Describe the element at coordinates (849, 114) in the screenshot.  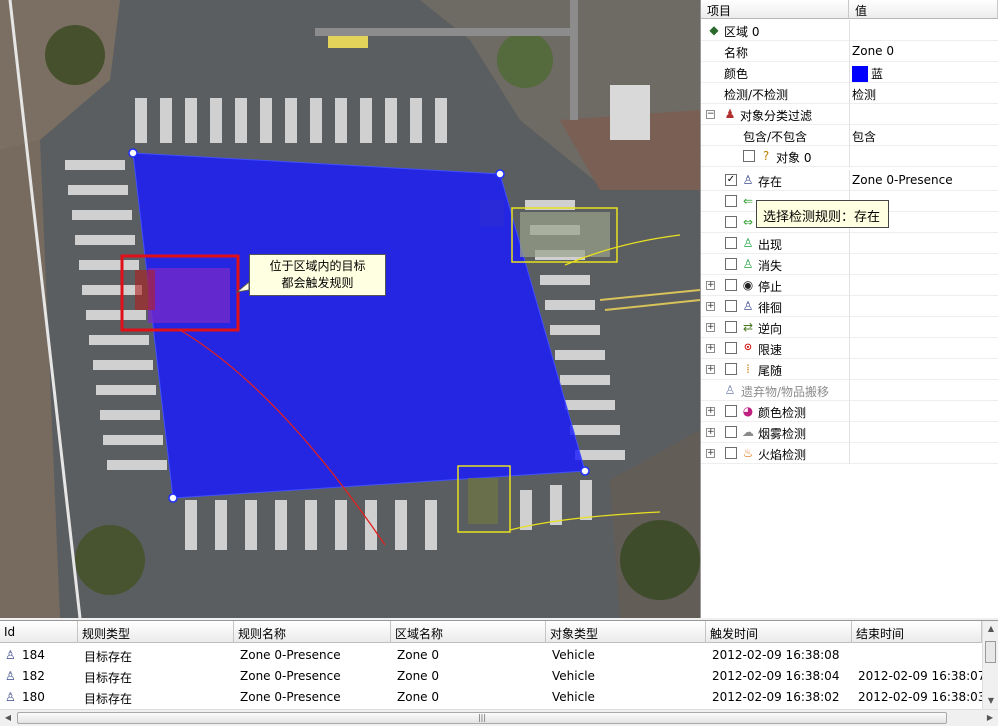
I see `tree-row-class-filter: − ♟ 对象分类过滤` at that location.